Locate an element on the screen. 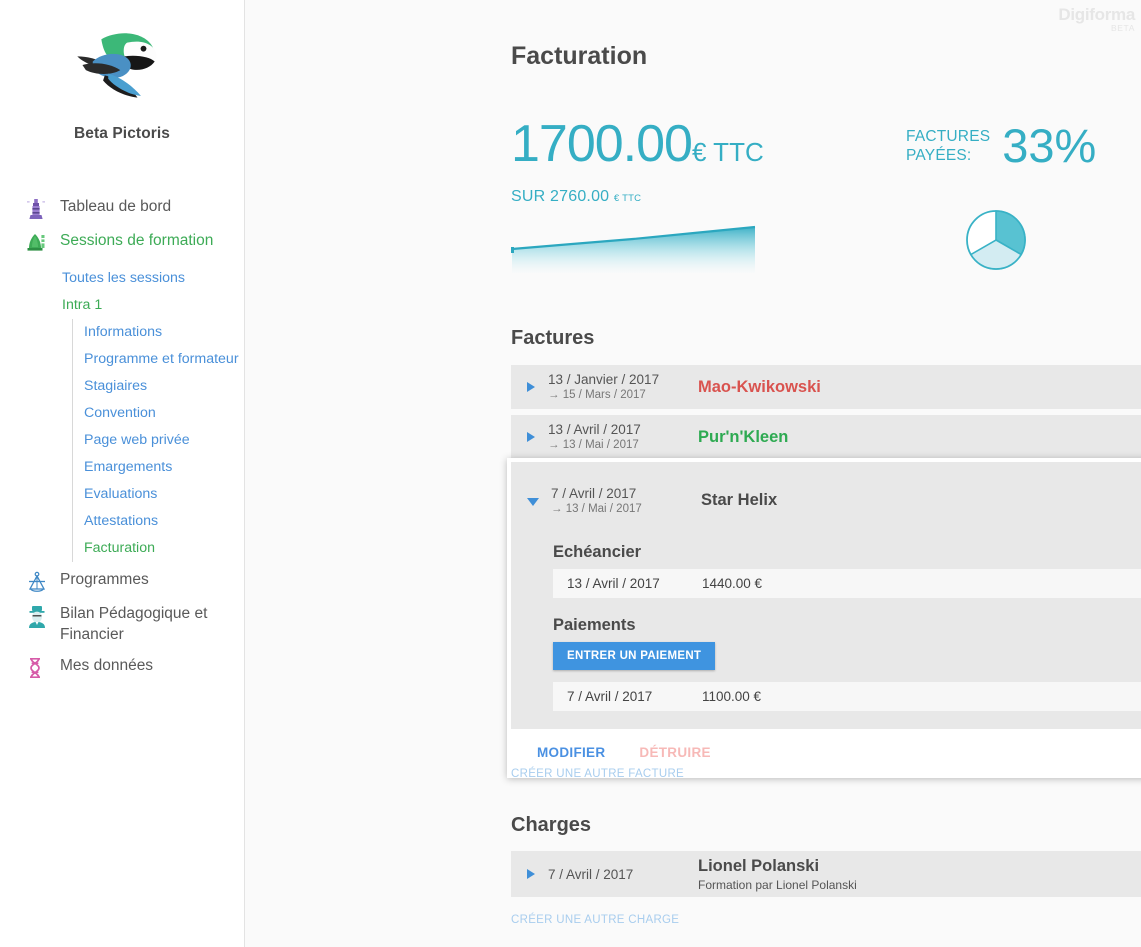 The image size is (1141, 947). paiement-row: 7 / Avril / 2017 1100.00 € DÉTRUIRE is located at coordinates (847, 696).